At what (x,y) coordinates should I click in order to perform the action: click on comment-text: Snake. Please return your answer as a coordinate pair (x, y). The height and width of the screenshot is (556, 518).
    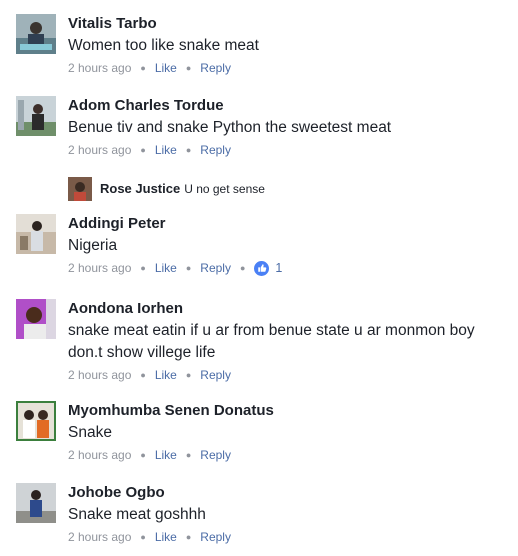
    Looking at the image, I should click on (90, 432).